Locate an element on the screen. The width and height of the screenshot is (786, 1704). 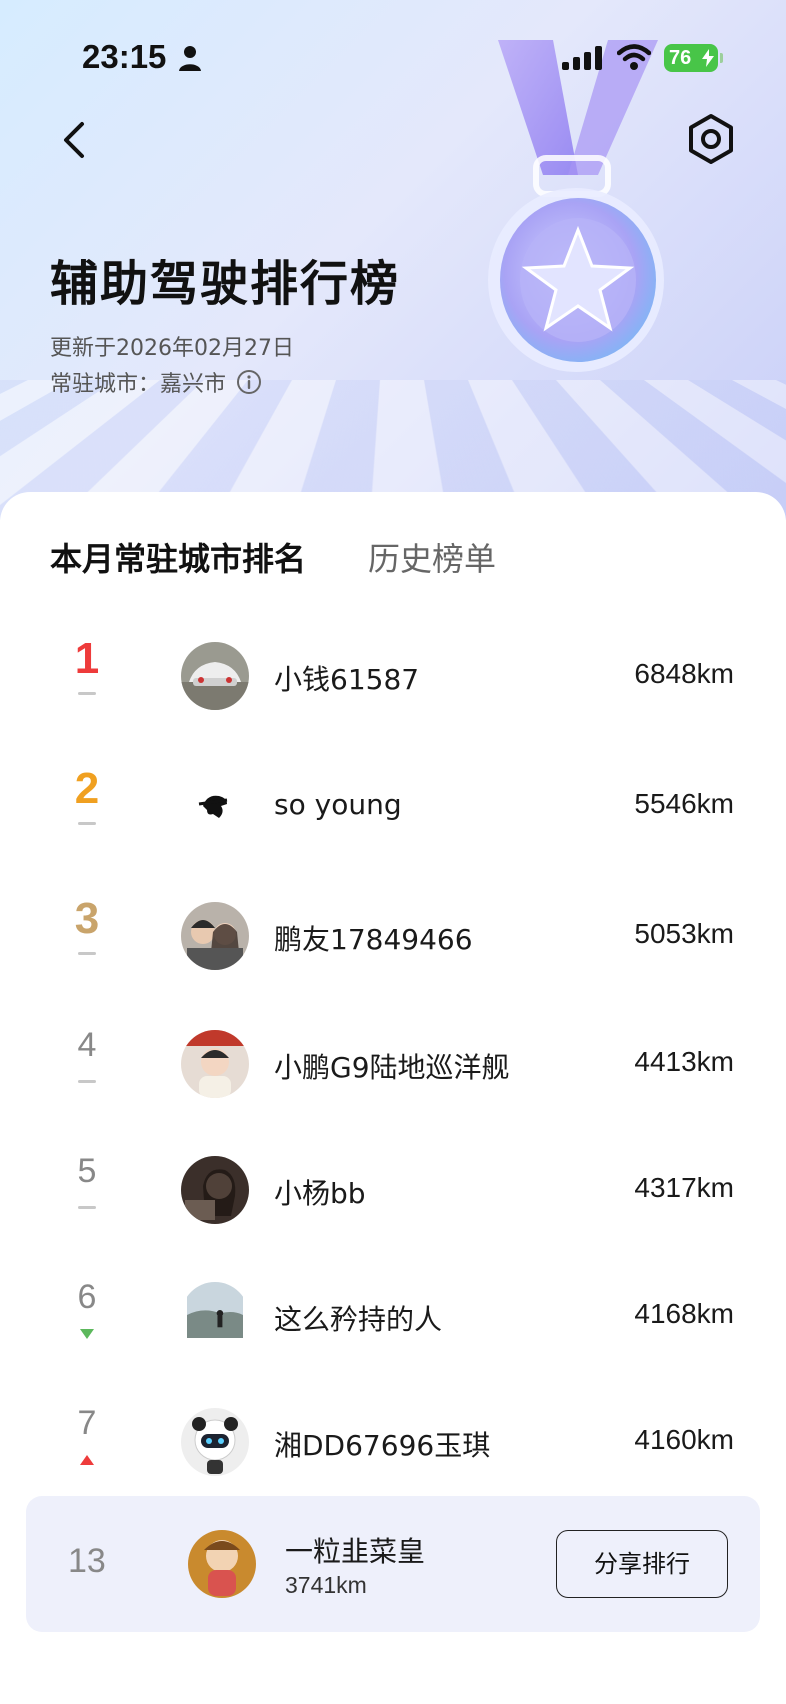
ranking-row-4: 4 小鹏G9陆地巡洋舰 4413km is located at coordinates (393, 1066).